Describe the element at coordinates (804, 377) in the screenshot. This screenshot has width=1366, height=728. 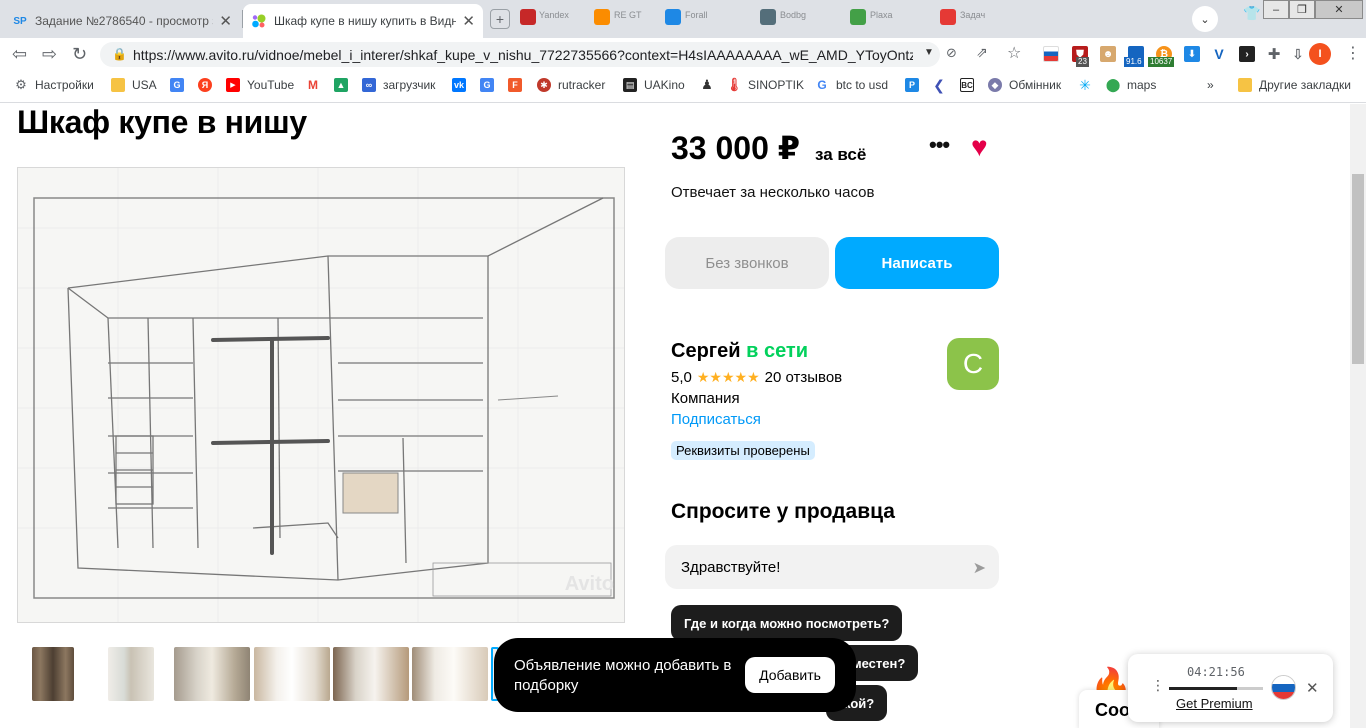
I see `reviews-link: 20 отзывов` at that location.